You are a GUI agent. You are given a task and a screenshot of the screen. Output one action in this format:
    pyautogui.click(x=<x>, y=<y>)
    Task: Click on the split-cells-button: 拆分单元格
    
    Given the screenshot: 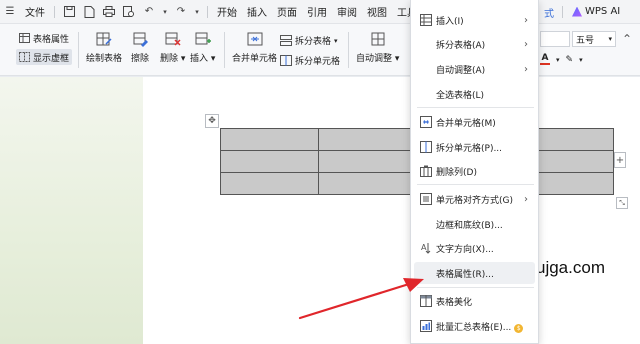 What is the action you would take?
    pyautogui.click(x=310, y=60)
    